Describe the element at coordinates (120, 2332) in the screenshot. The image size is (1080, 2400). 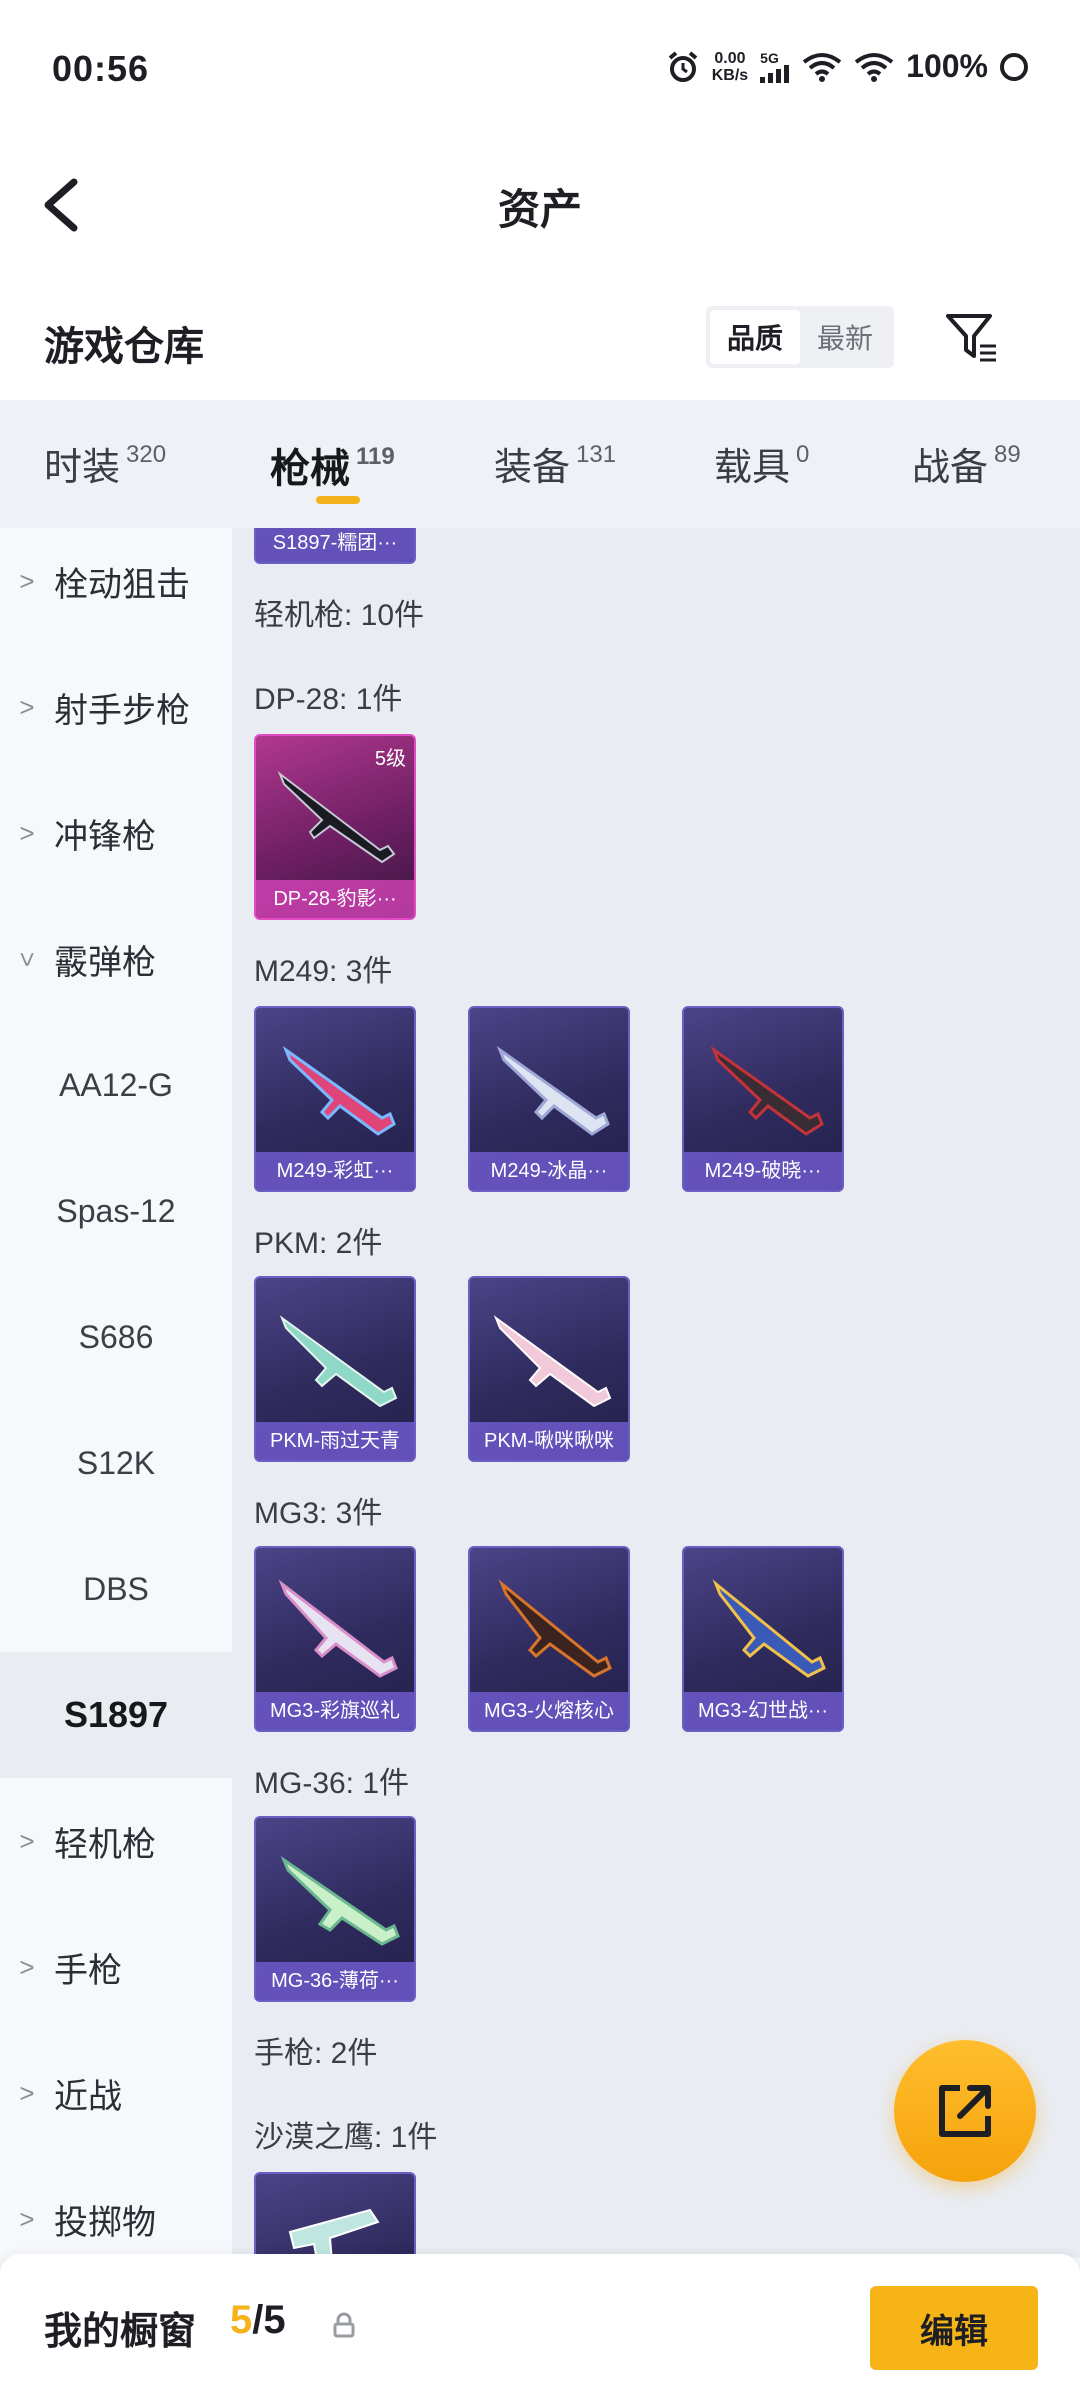
I see `showcase-title: 我的橱窗` at that location.